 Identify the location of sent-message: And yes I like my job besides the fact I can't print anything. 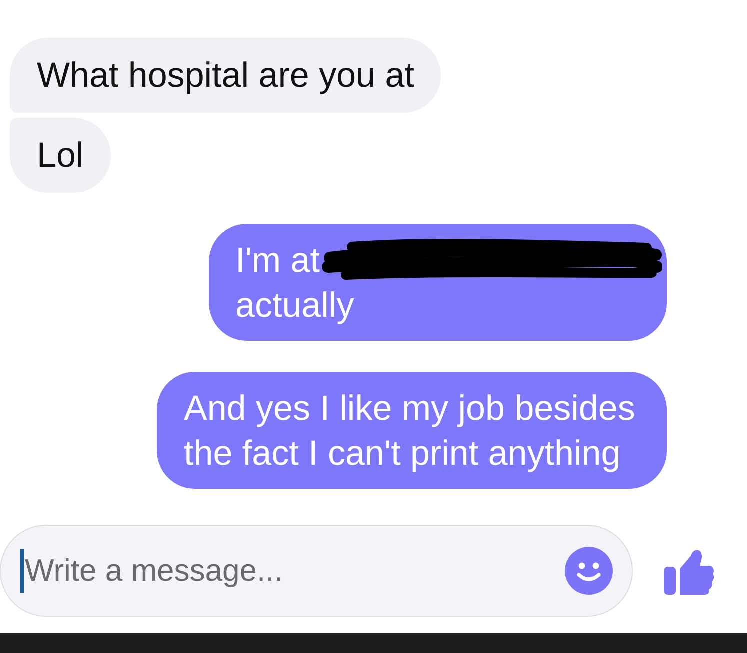
(412, 430).